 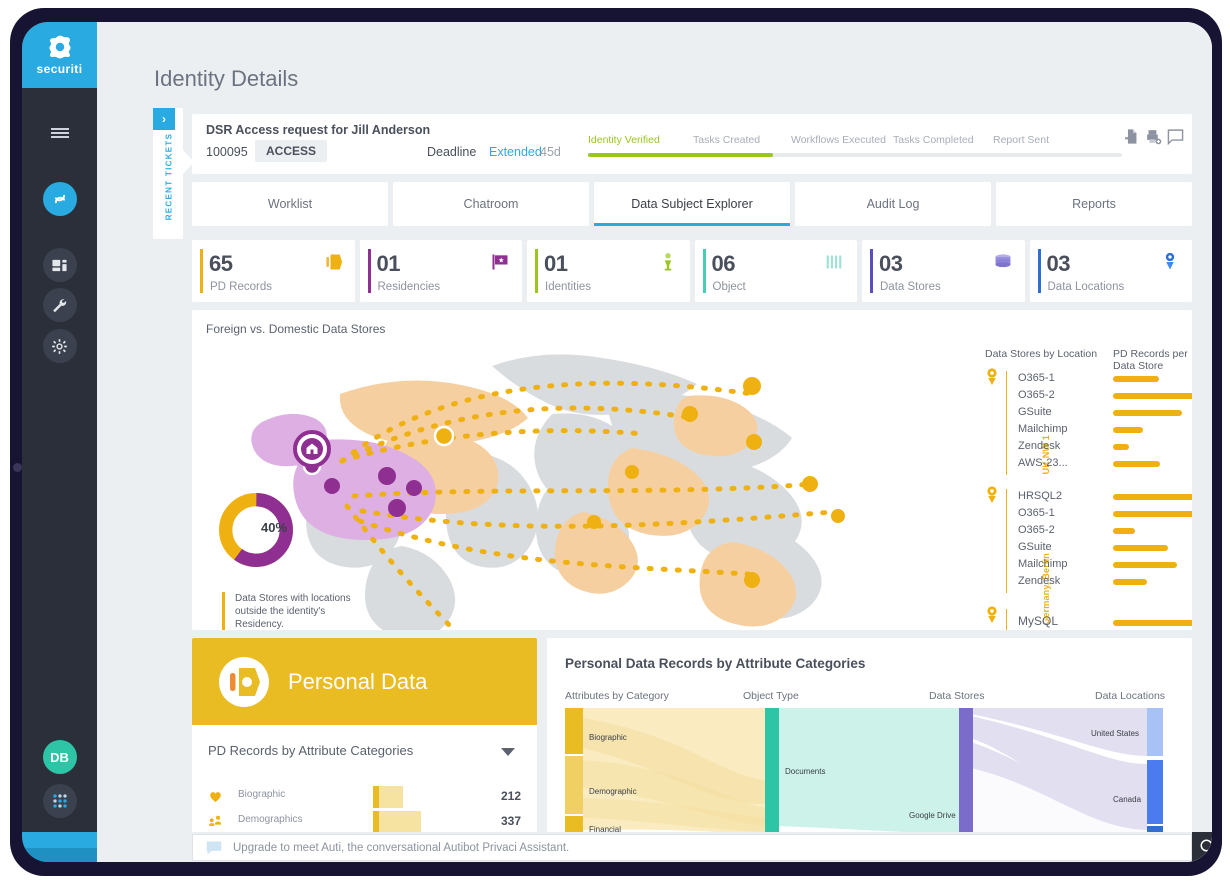 I want to click on apps-grid-button, so click(x=59, y=801).